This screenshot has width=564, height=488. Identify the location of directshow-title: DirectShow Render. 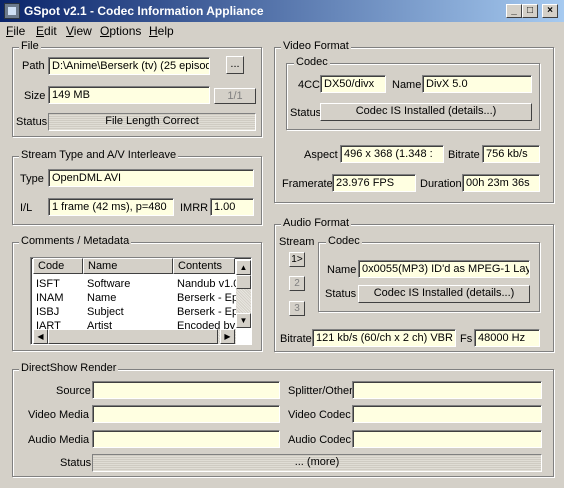
(69, 368).